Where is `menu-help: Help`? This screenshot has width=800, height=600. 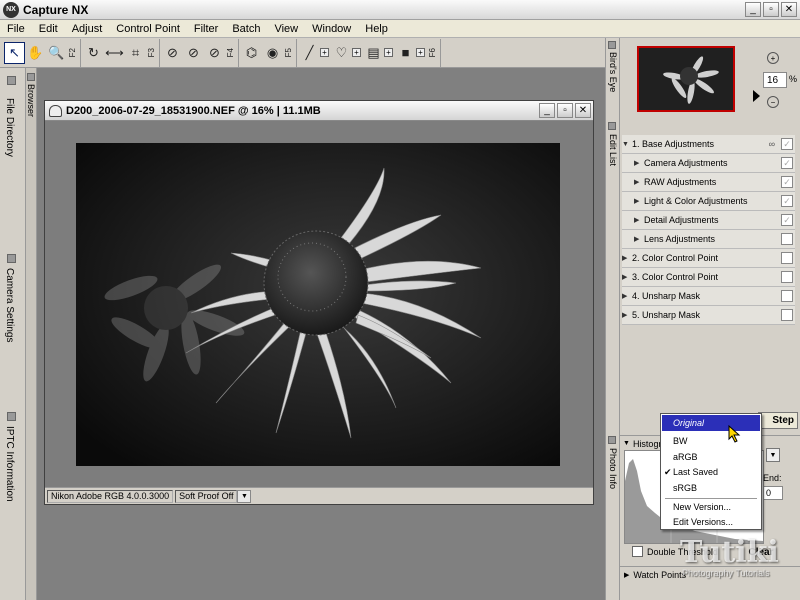 menu-help: Help is located at coordinates (376, 29).